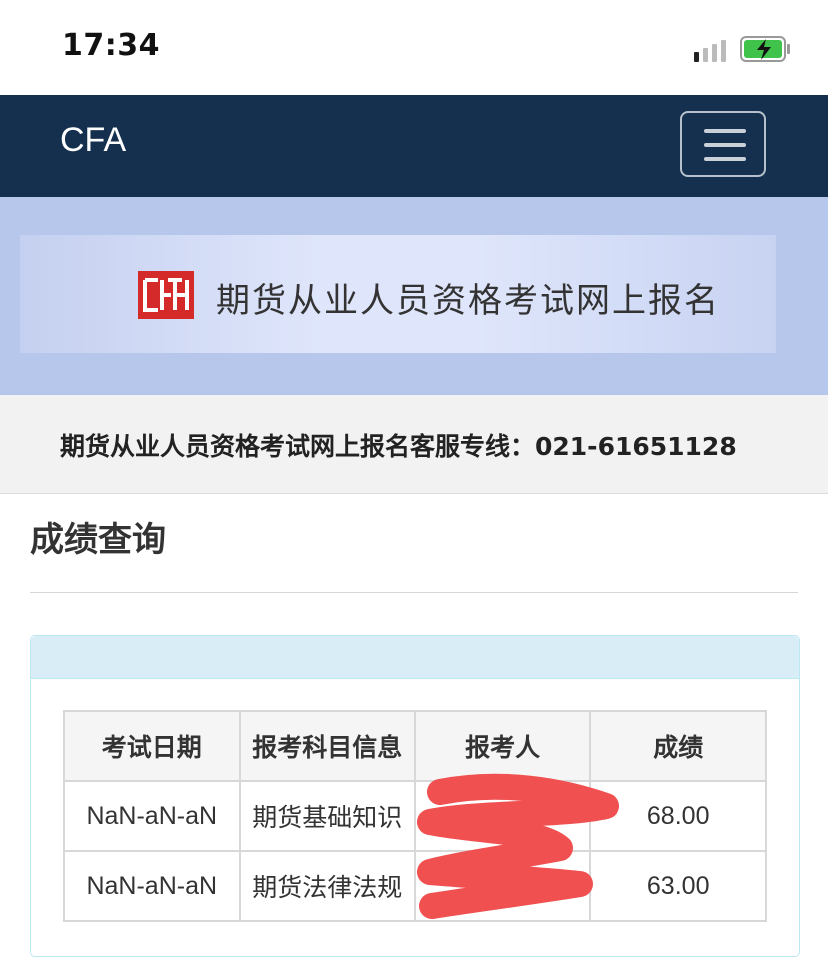  Describe the element at coordinates (152, 746) in the screenshot. I see `column-header-date: 考试日期` at that location.